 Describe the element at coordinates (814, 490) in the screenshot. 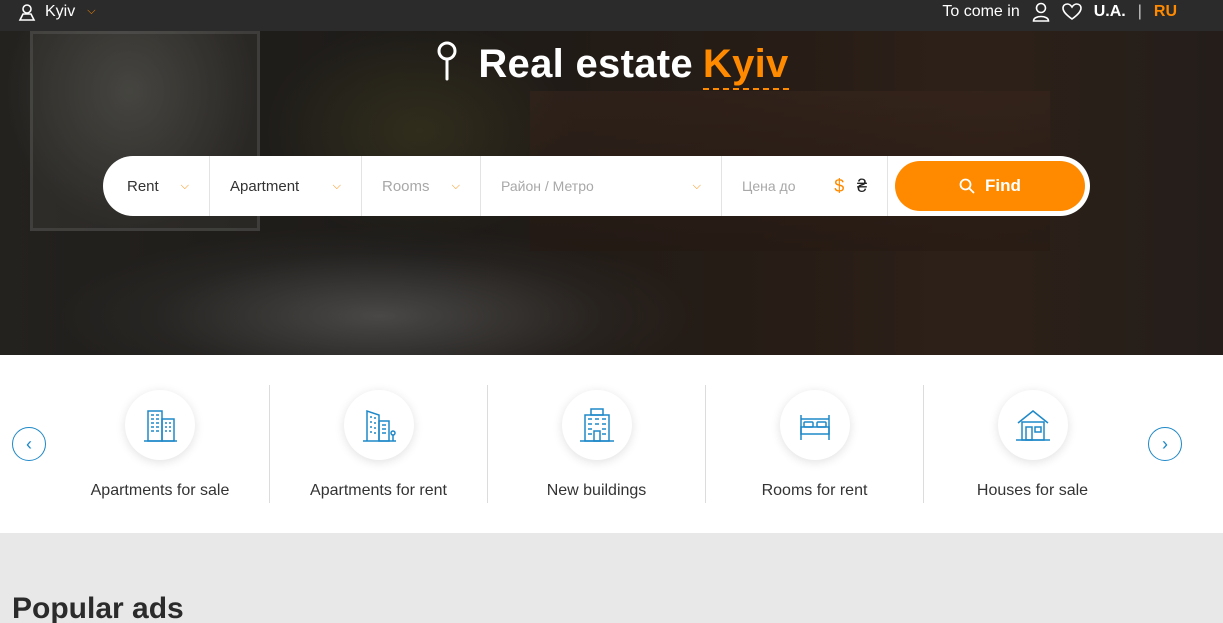

I see `category-label: Rooms for rent` at that location.